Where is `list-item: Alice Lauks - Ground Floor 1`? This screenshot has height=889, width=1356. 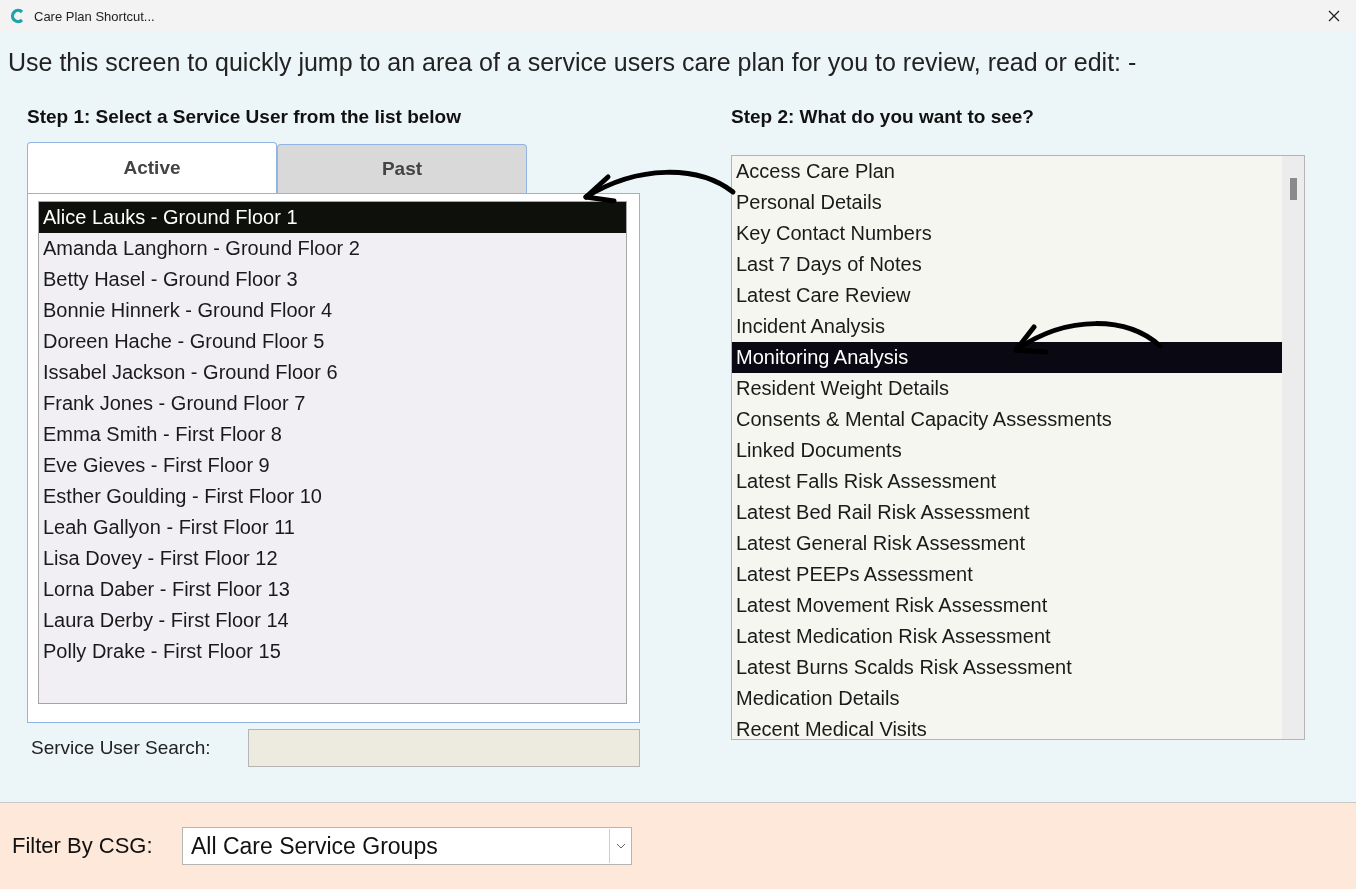 list-item: Alice Lauks - Ground Floor 1 is located at coordinates (332, 217).